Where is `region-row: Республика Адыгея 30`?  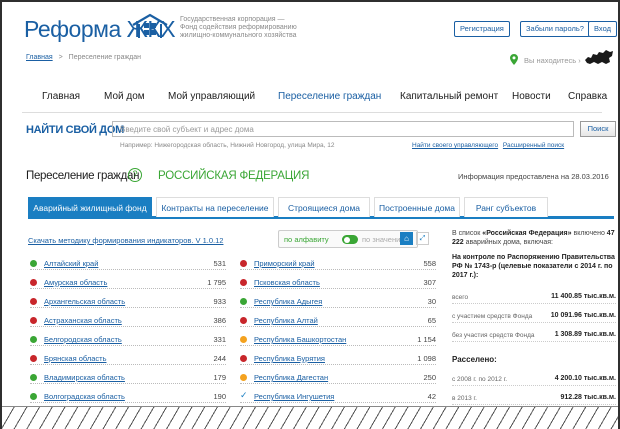 region-row: Республика Адыгея 30 is located at coordinates (338, 302).